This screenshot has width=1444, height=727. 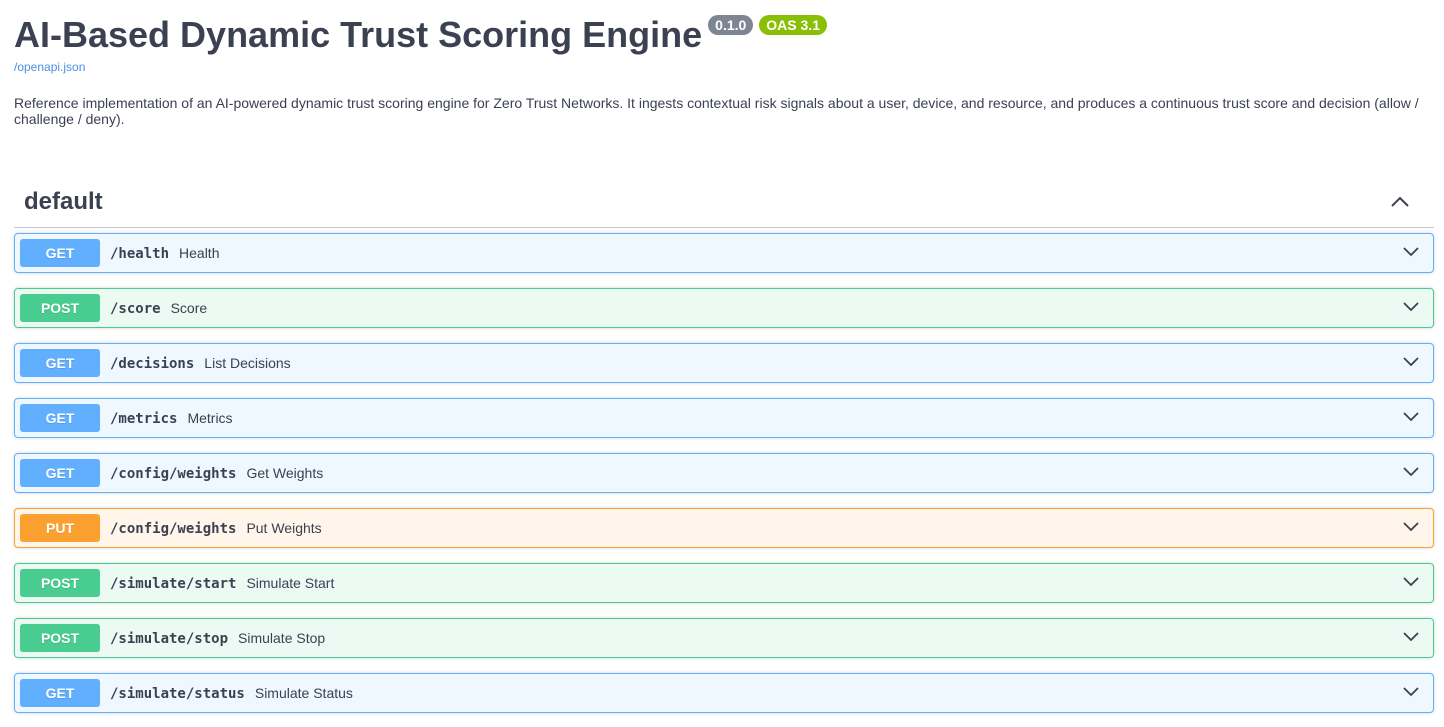 I want to click on operation-path: /health Health, so click(x=165, y=253).